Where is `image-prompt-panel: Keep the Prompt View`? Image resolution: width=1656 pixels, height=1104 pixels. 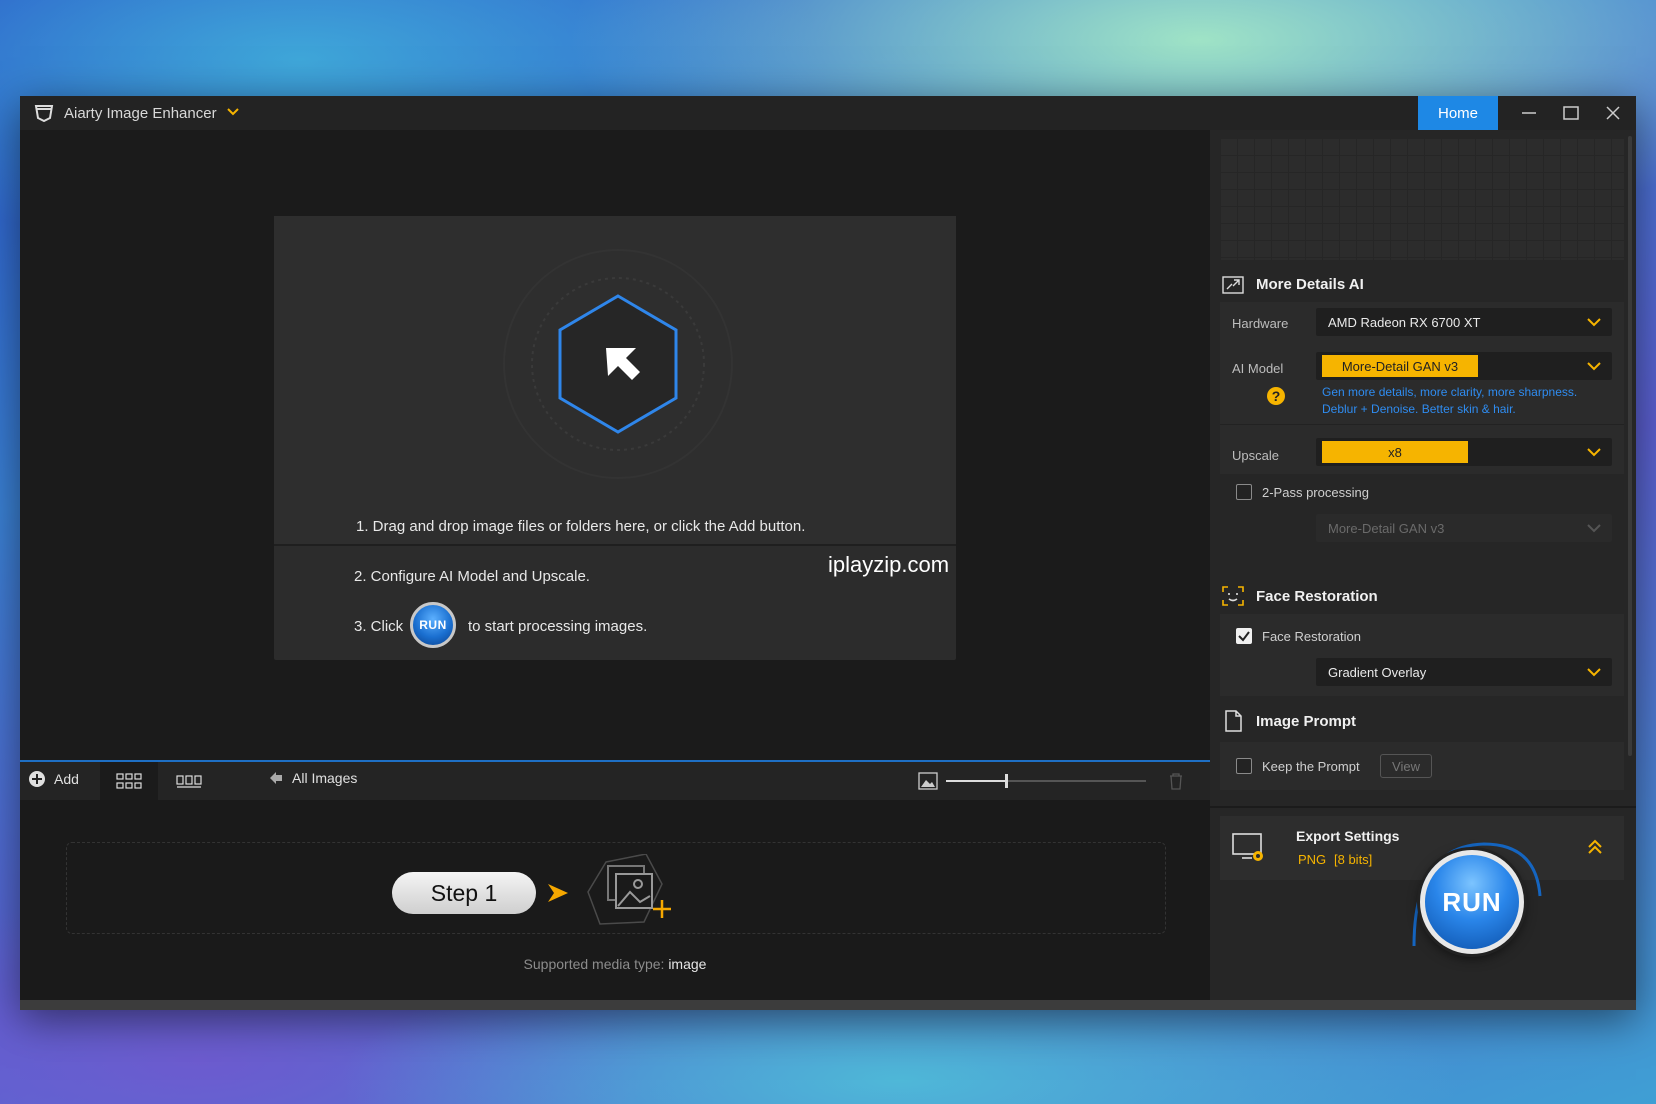 image-prompt-panel: Keep the Prompt View is located at coordinates (1422, 766).